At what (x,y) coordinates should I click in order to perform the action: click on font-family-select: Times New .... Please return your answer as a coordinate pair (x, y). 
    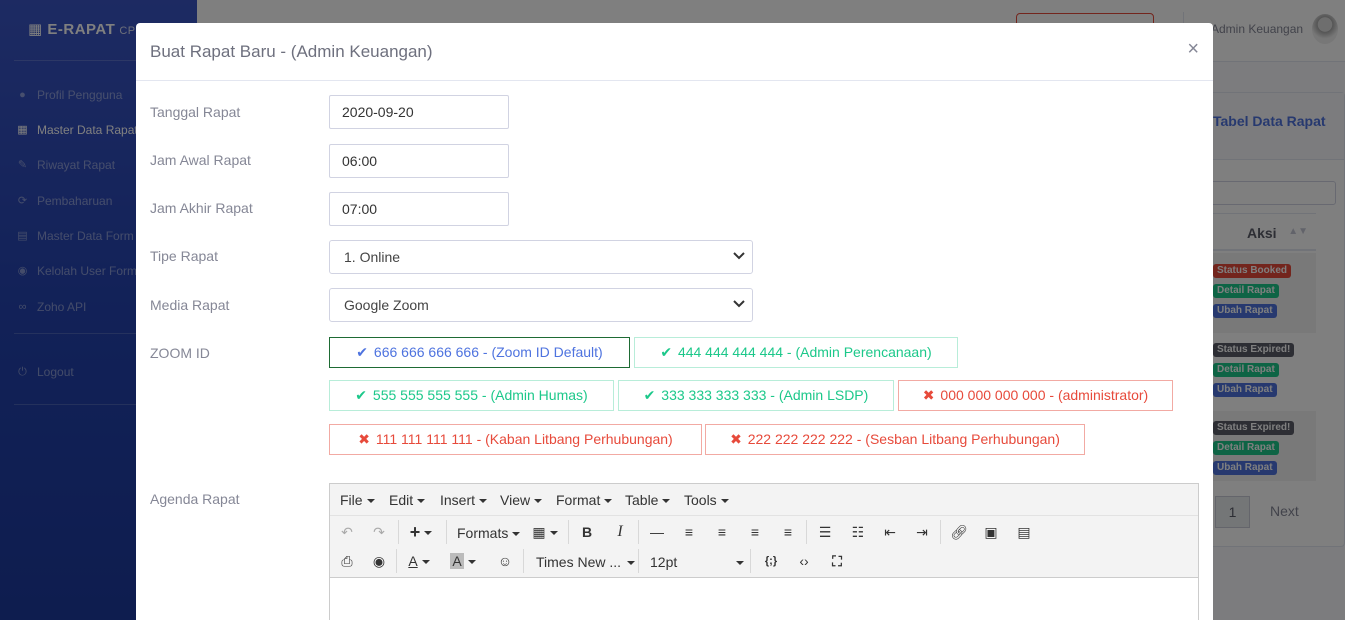
    Looking at the image, I should click on (586, 562).